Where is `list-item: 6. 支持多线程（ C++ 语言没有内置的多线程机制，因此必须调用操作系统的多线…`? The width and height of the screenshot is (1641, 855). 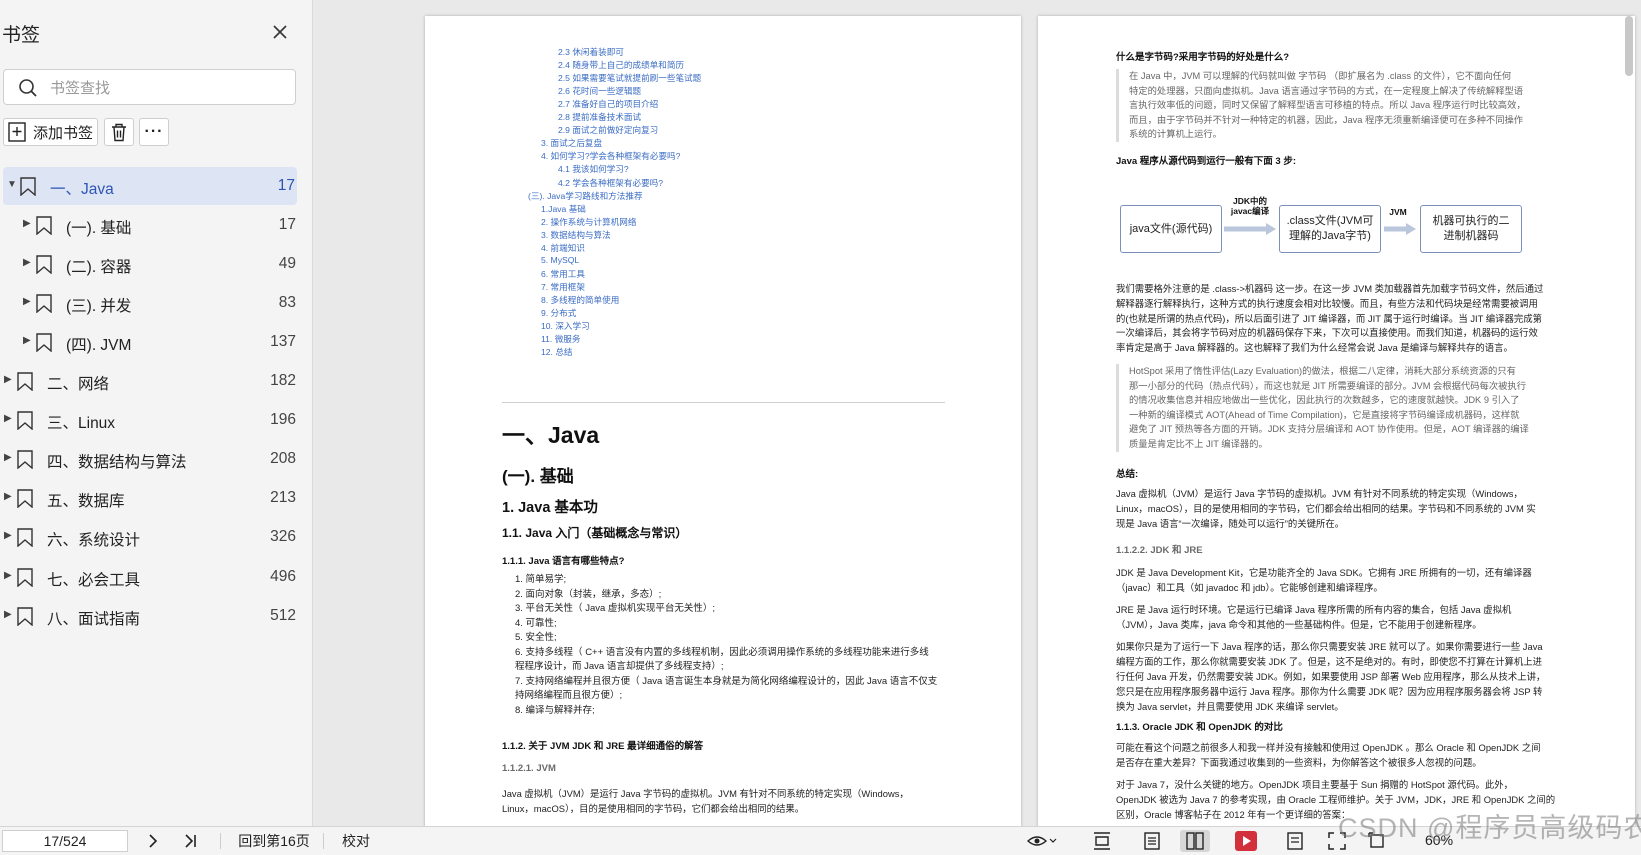 list-item: 6. 支持多线程（ C++ 语言没有内置的多线程机制，因此必须调用操作系统的多线… is located at coordinates (722, 652).